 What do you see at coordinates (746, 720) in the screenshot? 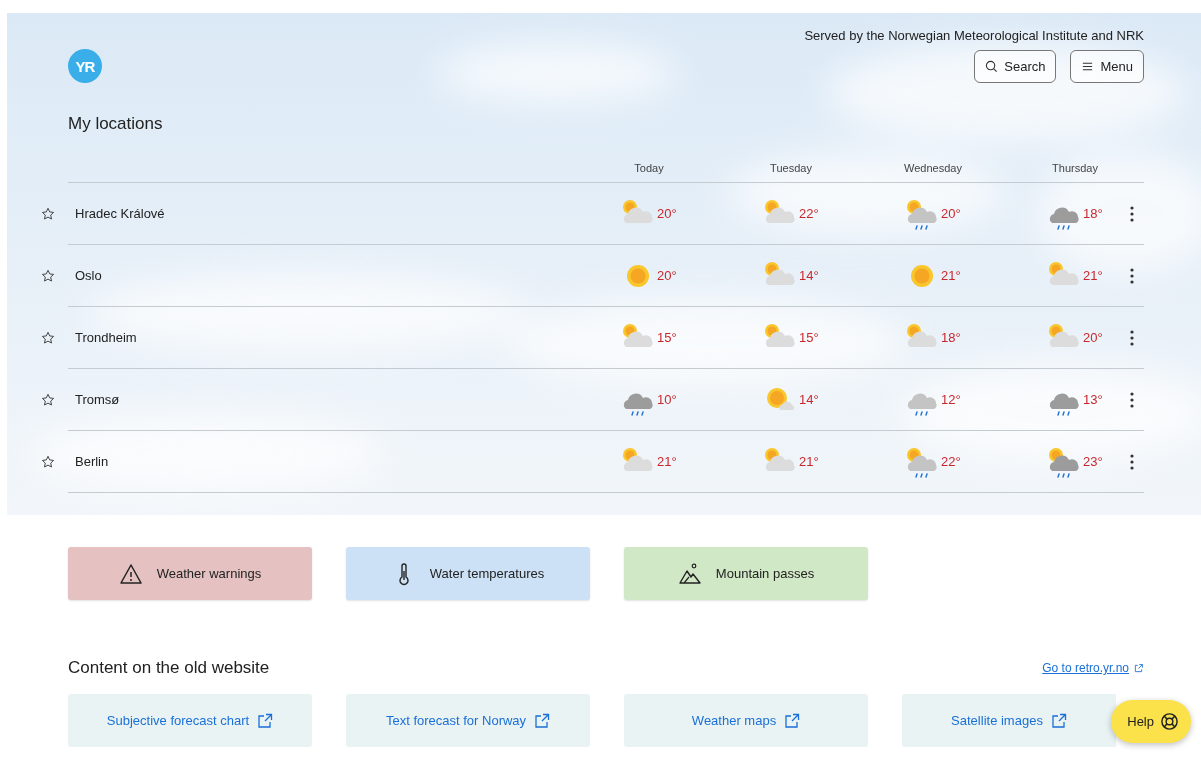
I see `external-link-tile: Weather maps` at bounding box center [746, 720].